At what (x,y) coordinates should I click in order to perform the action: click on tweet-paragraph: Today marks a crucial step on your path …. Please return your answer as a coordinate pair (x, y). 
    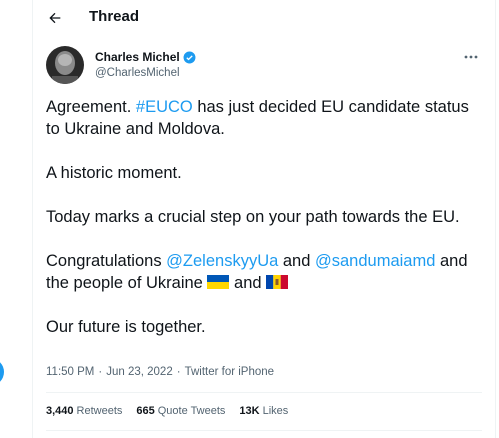
    Looking at the image, I should click on (253, 217).